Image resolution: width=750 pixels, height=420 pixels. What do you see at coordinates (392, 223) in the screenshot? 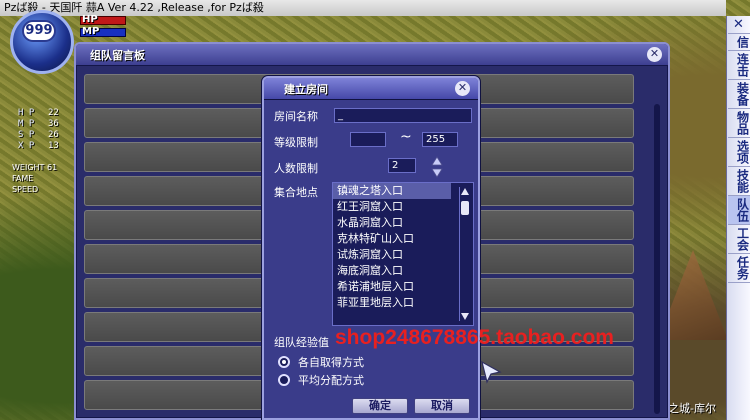
I see `list-item: 水晶洞窟入口` at bounding box center [392, 223].